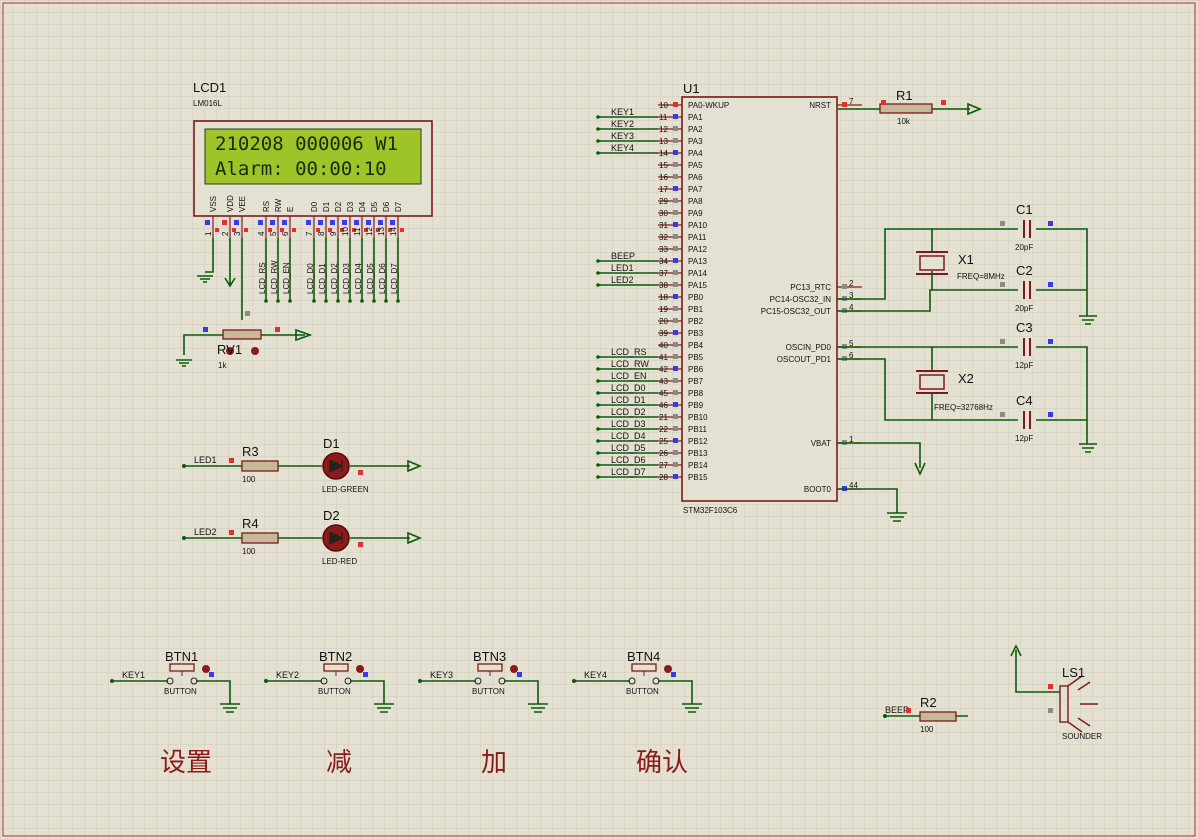  I want to click on mcu-pin-name: PA14, so click(698, 273).